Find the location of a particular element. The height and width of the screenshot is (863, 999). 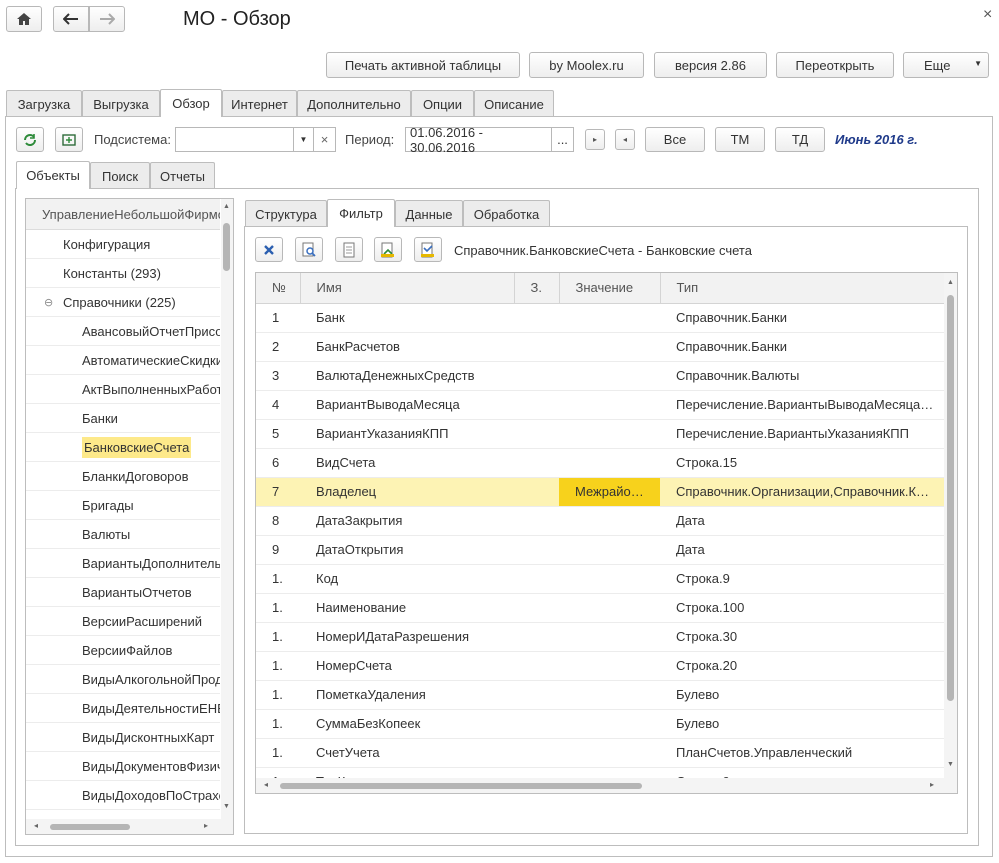

collapse-icon: ⊖ is located at coordinates (48, 302).